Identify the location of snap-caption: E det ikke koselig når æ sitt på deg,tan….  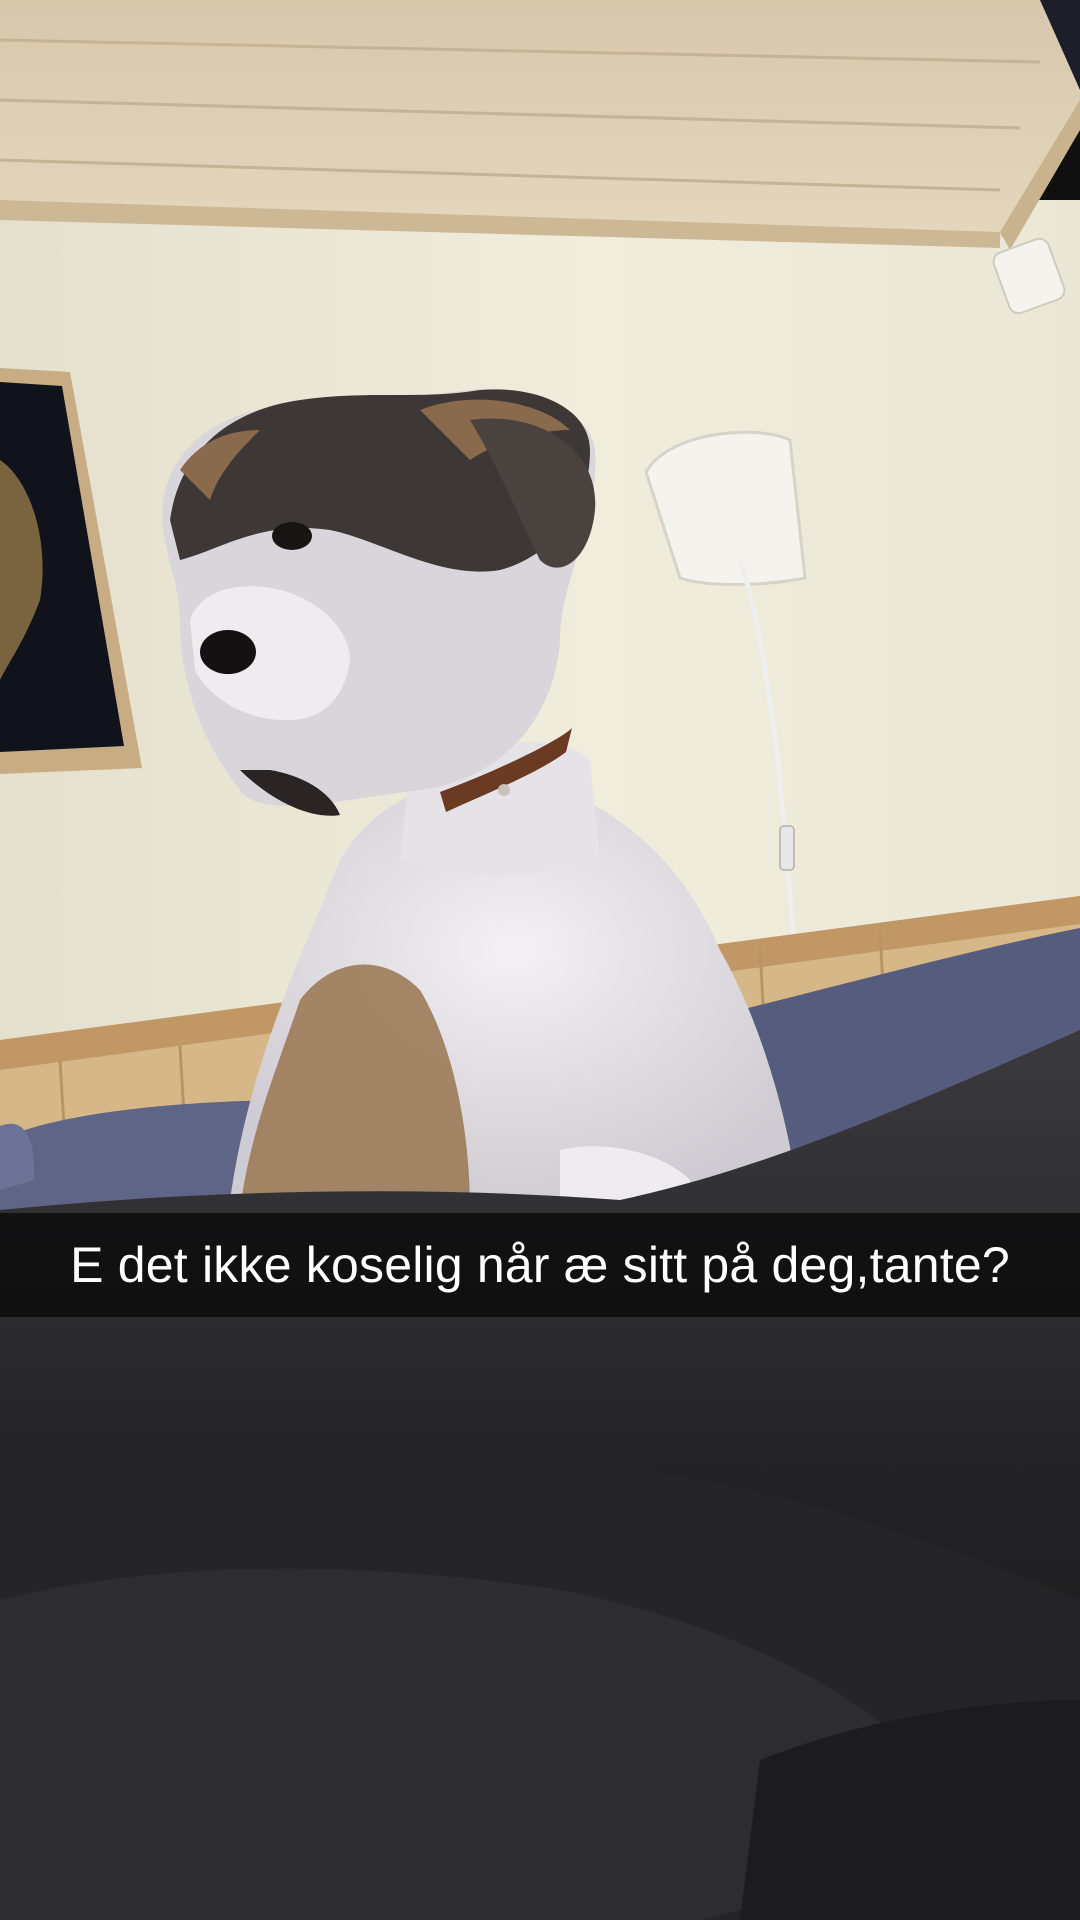
(540, 1265).